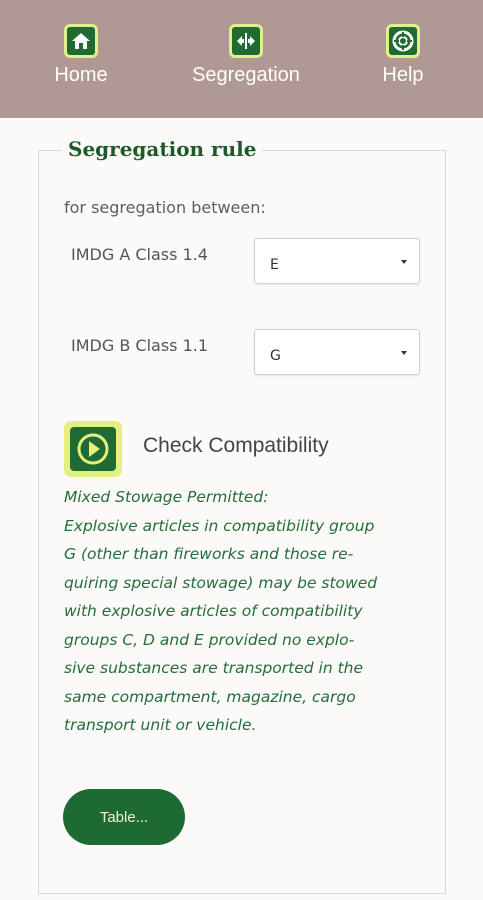 This screenshot has height=900, width=483. I want to click on nav-label-home: Home, so click(81, 75).